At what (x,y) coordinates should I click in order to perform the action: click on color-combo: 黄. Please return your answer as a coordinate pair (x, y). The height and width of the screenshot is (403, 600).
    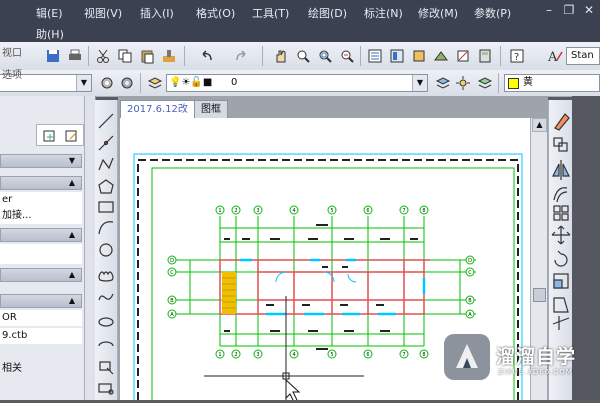
    Looking at the image, I should click on (552, 83).